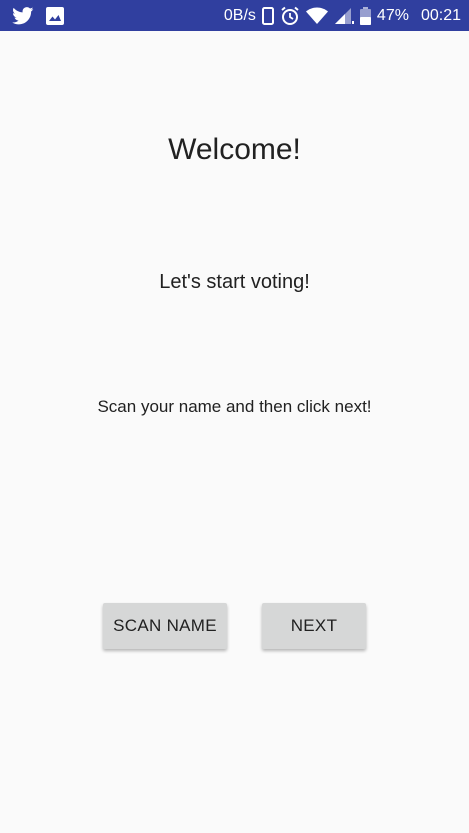 This screenshot has width=469, height=833. Describe the element at coordinates (55, 15) in the screenshot. I see `image-icon` at that location.